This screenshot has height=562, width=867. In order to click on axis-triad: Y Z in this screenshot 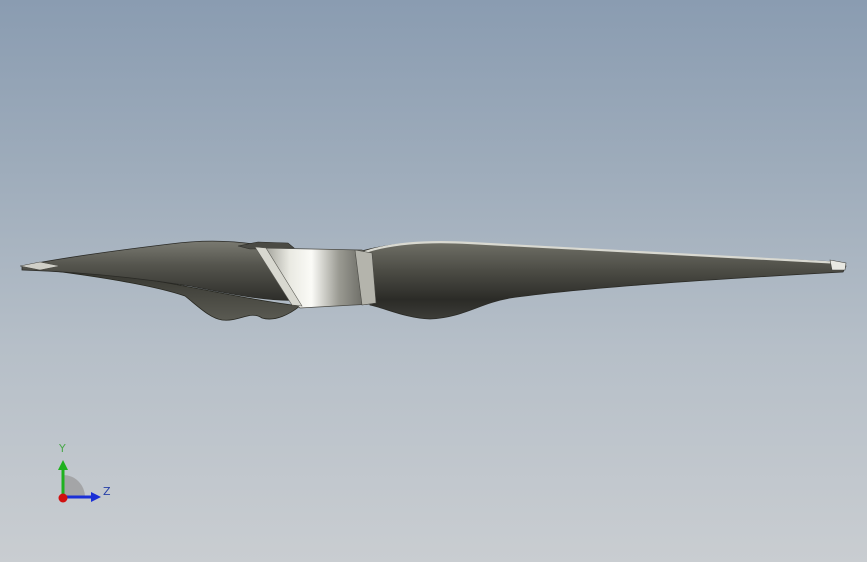, I will do `click(85, 475)`.